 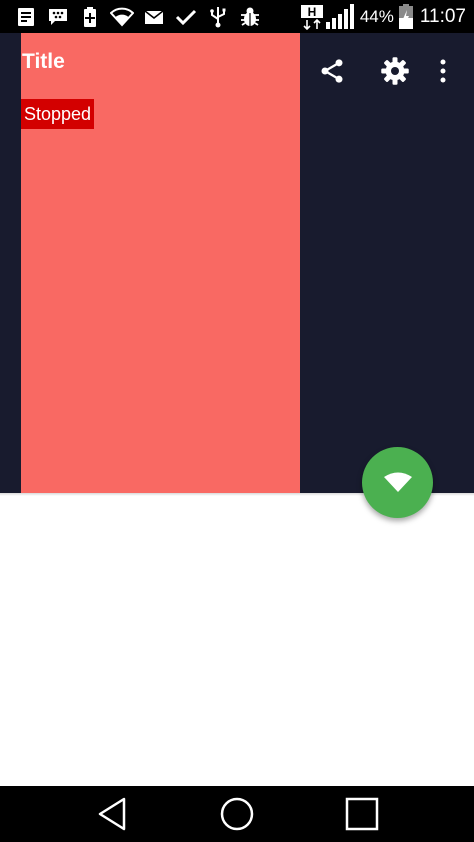 I want to click on recents-button, so click(x=362, y=814).